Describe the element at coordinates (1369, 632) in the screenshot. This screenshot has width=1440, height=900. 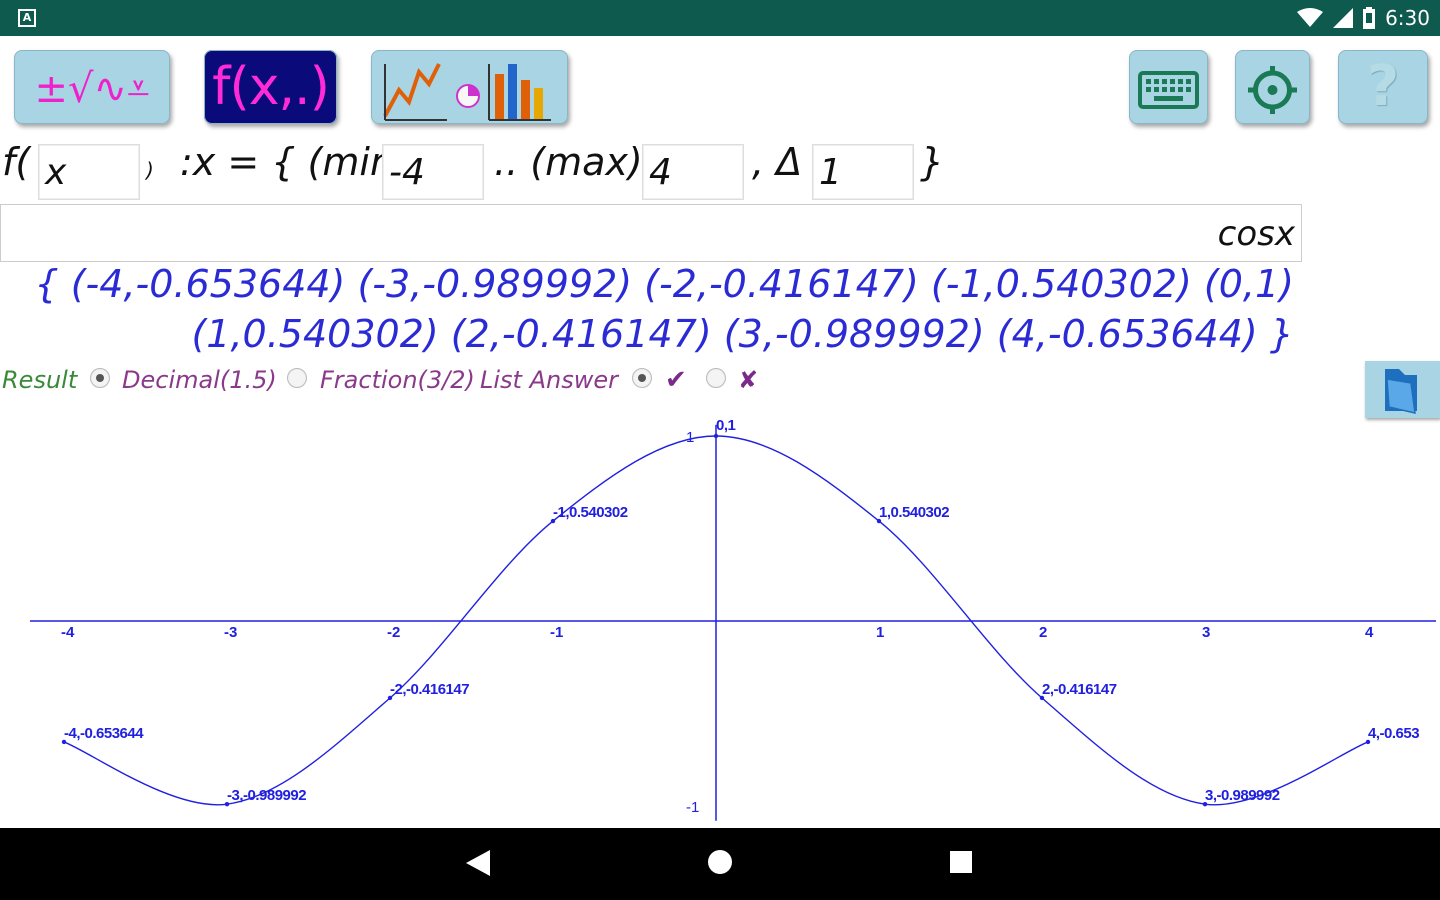
I see `x-tick-label: 4` at that location.